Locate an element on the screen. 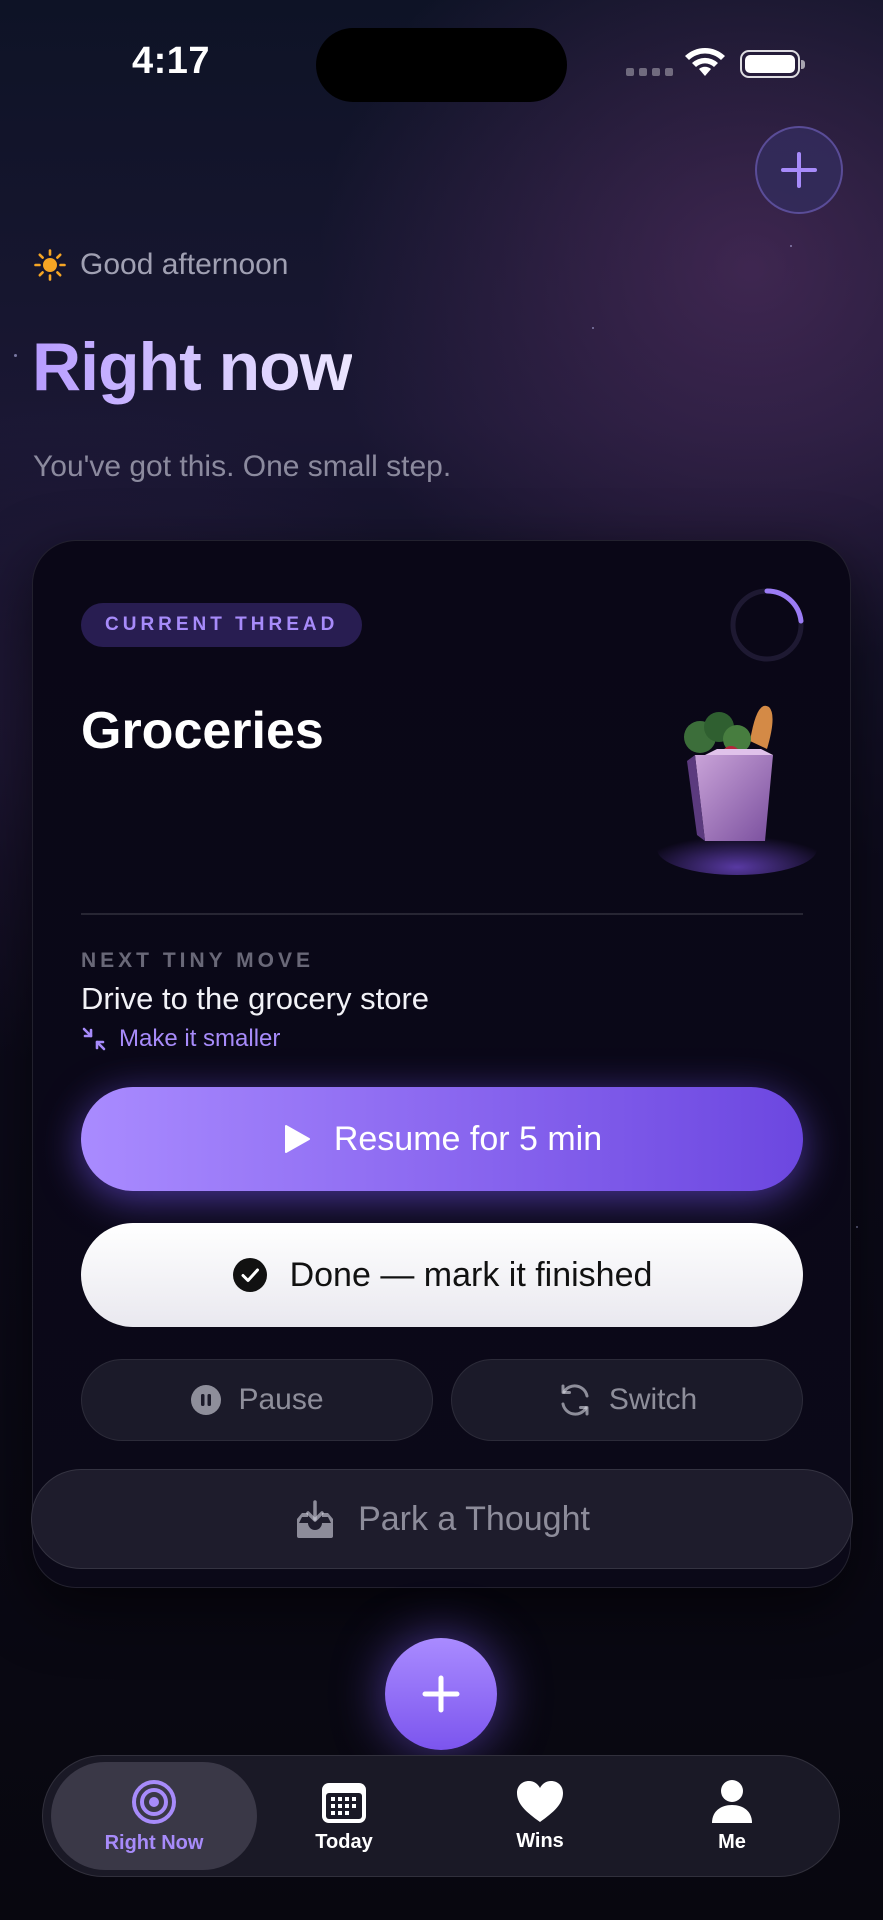 The width and height of the screenshot is (883, 1920). resume-button: Resume for 5 min is located at coordinates (442, 1139).